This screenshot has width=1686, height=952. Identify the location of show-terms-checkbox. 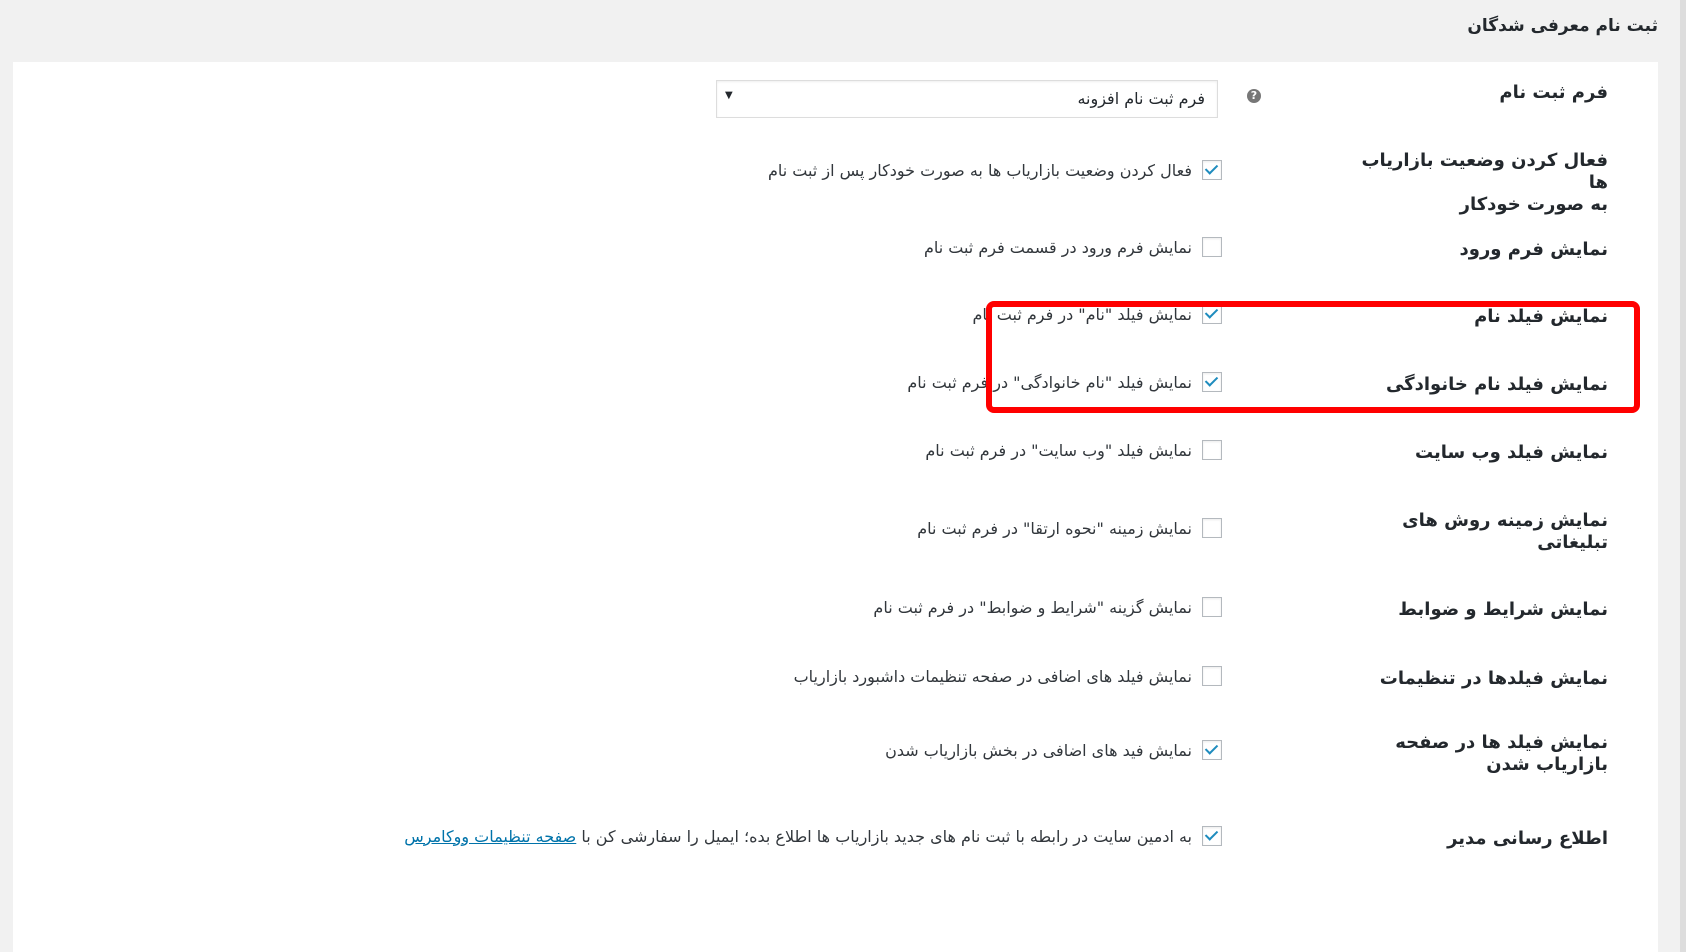
(1212, 607).